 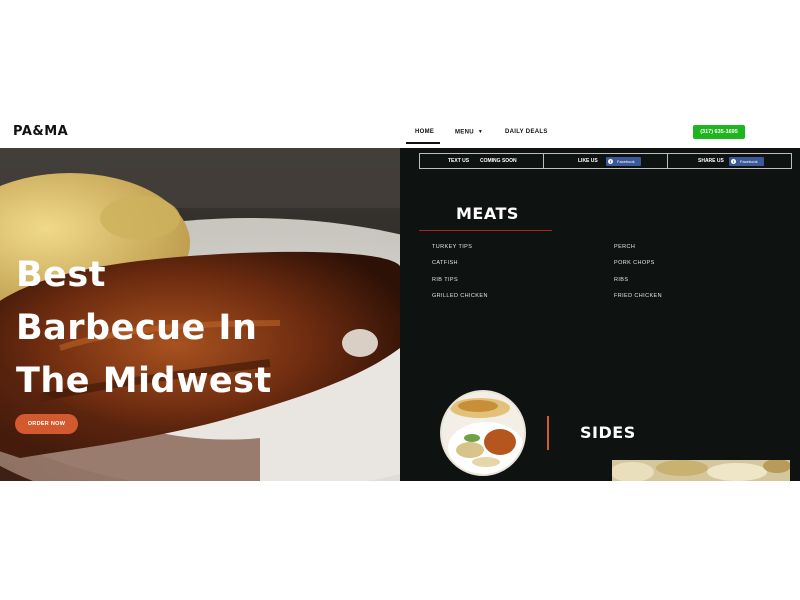 I want to click on phone-button: (317) 635-1695, so click(x=719, y=132).